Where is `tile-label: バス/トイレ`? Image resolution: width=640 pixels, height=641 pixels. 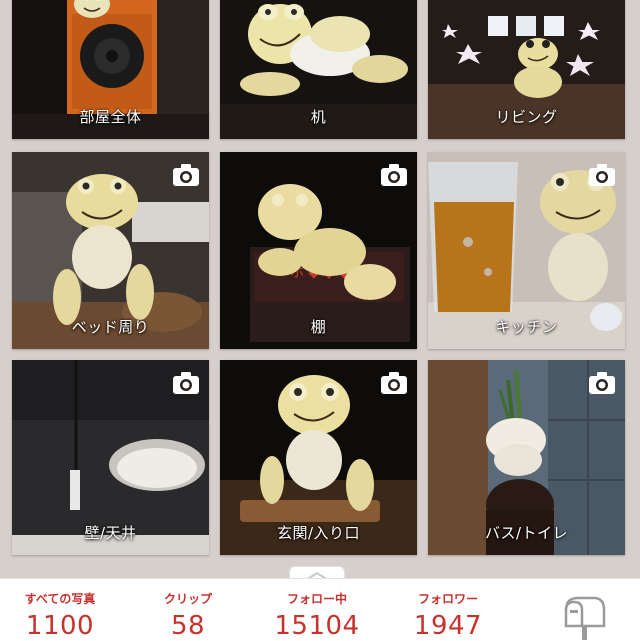
tile-label: バス/トイレ is located at coordinates (526, 533).